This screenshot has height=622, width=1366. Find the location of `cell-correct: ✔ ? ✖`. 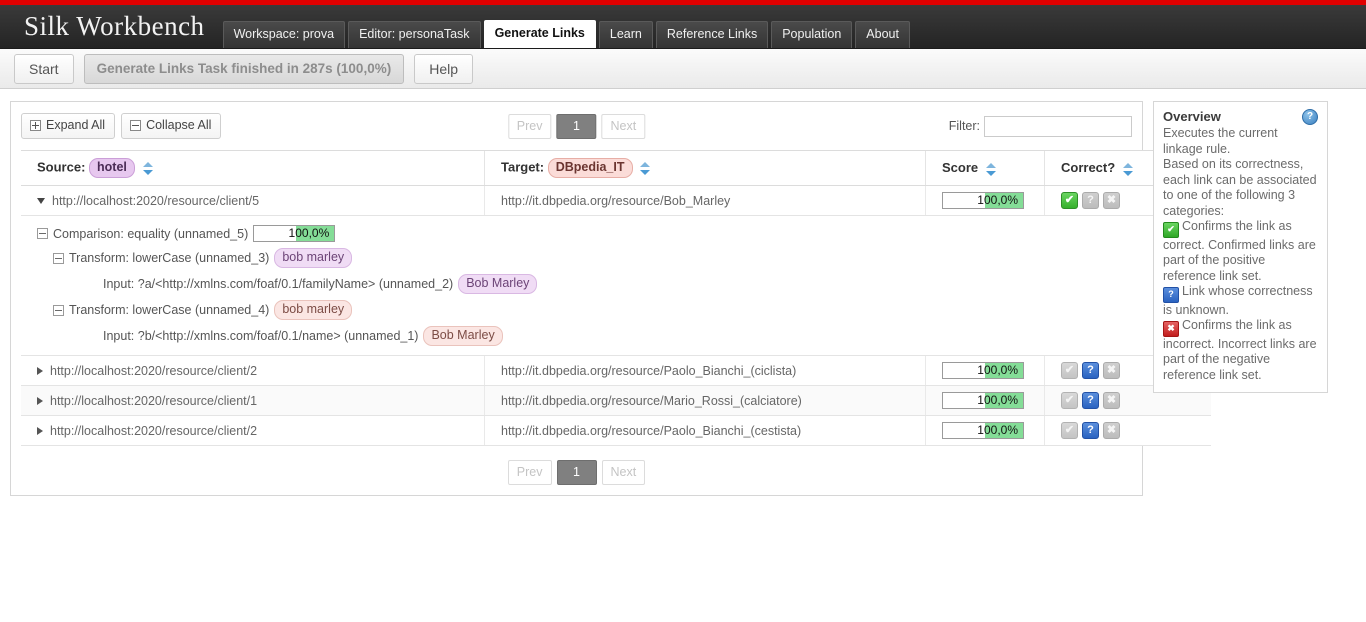

cell-correct: ✔ ? ✖ is located at coordinates (1127, 430).